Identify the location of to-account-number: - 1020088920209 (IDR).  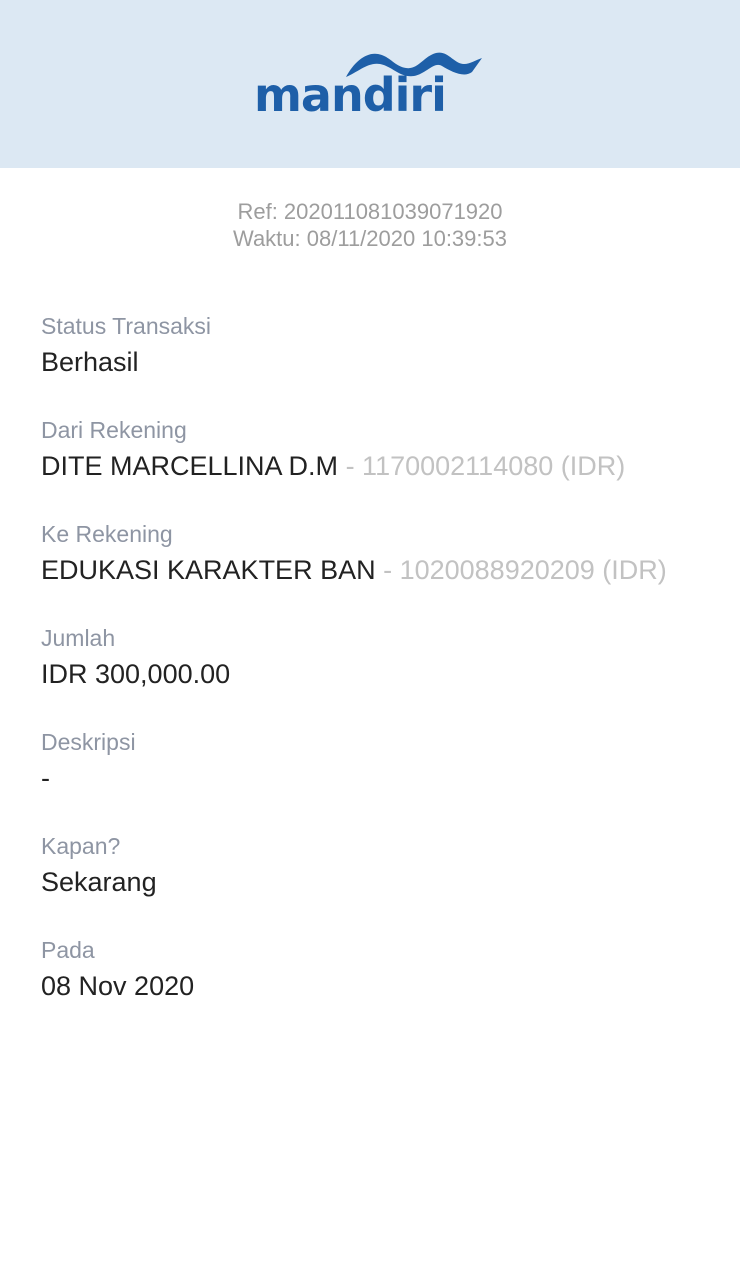
(521, 570).